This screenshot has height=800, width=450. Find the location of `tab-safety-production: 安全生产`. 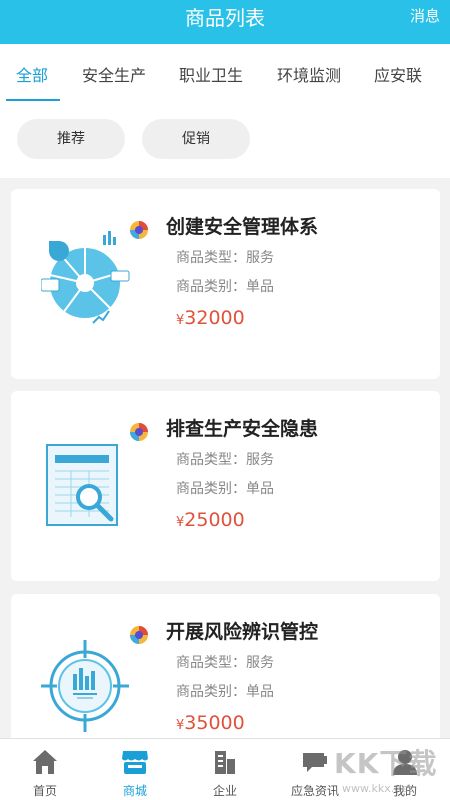

tab-safety-production: 安全生产 is located at coordinates (114, 74).